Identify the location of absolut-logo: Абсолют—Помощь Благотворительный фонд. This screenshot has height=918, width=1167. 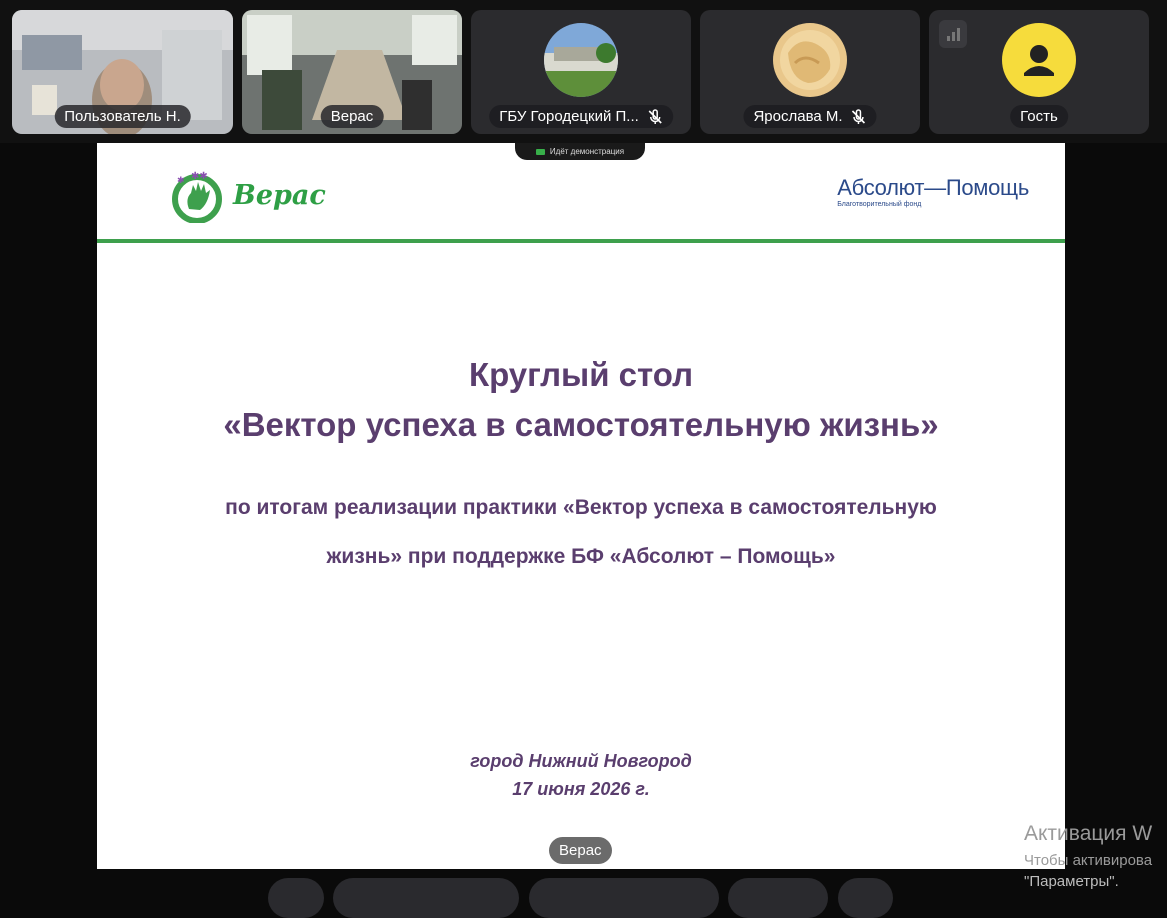
(933, 191).